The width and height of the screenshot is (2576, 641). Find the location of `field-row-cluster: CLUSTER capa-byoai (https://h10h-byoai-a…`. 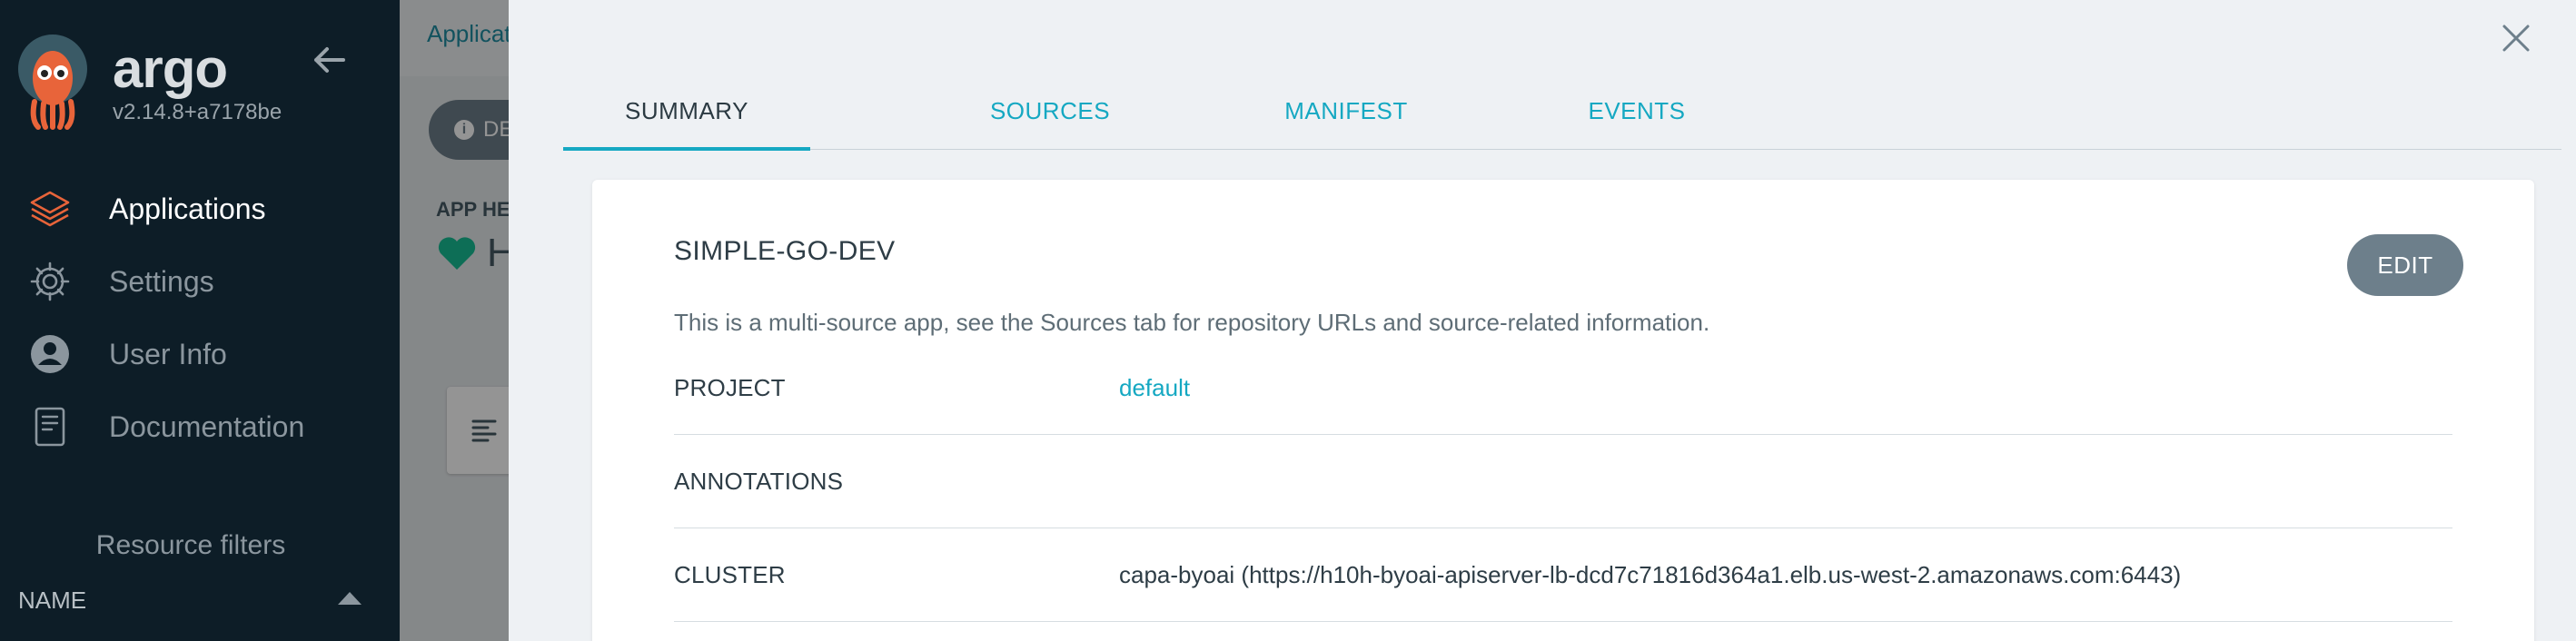

field-row-cluster: CLUSTER capa-byoai (https://h10h-byoai-a… is located at coordinates (1563, 575).